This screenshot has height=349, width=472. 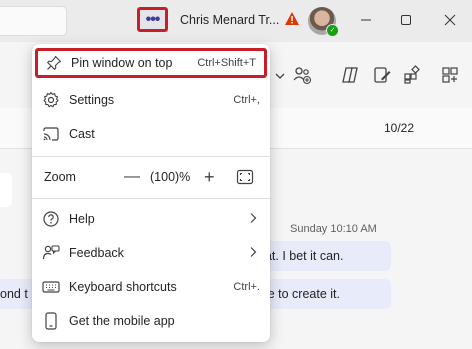 I want to click on presence-available-icon: ✓, so click(x=332, y=30).